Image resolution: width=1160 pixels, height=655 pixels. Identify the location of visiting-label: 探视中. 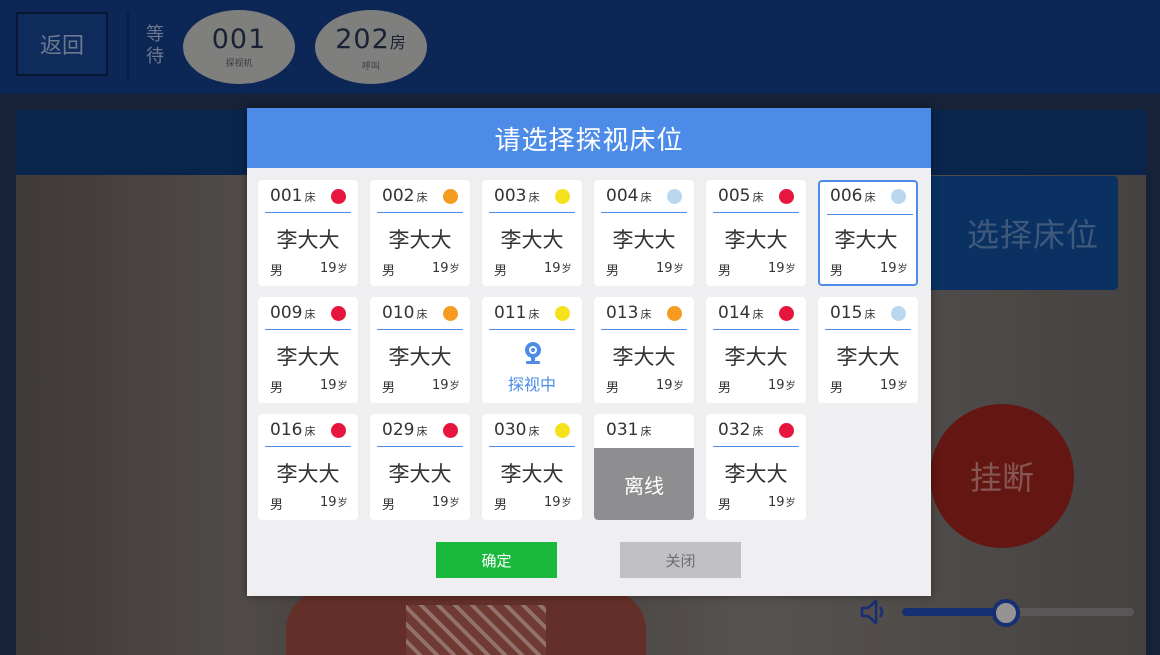
(531, 384).